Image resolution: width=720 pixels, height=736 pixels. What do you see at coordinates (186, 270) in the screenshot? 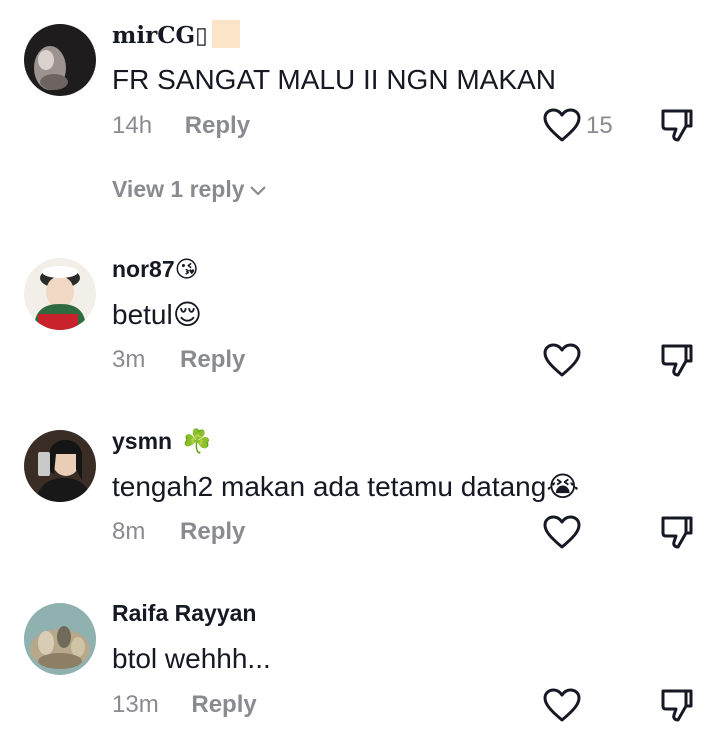
I see `kiss-emoji-icon: 😘` at bounding box center [186, 270].